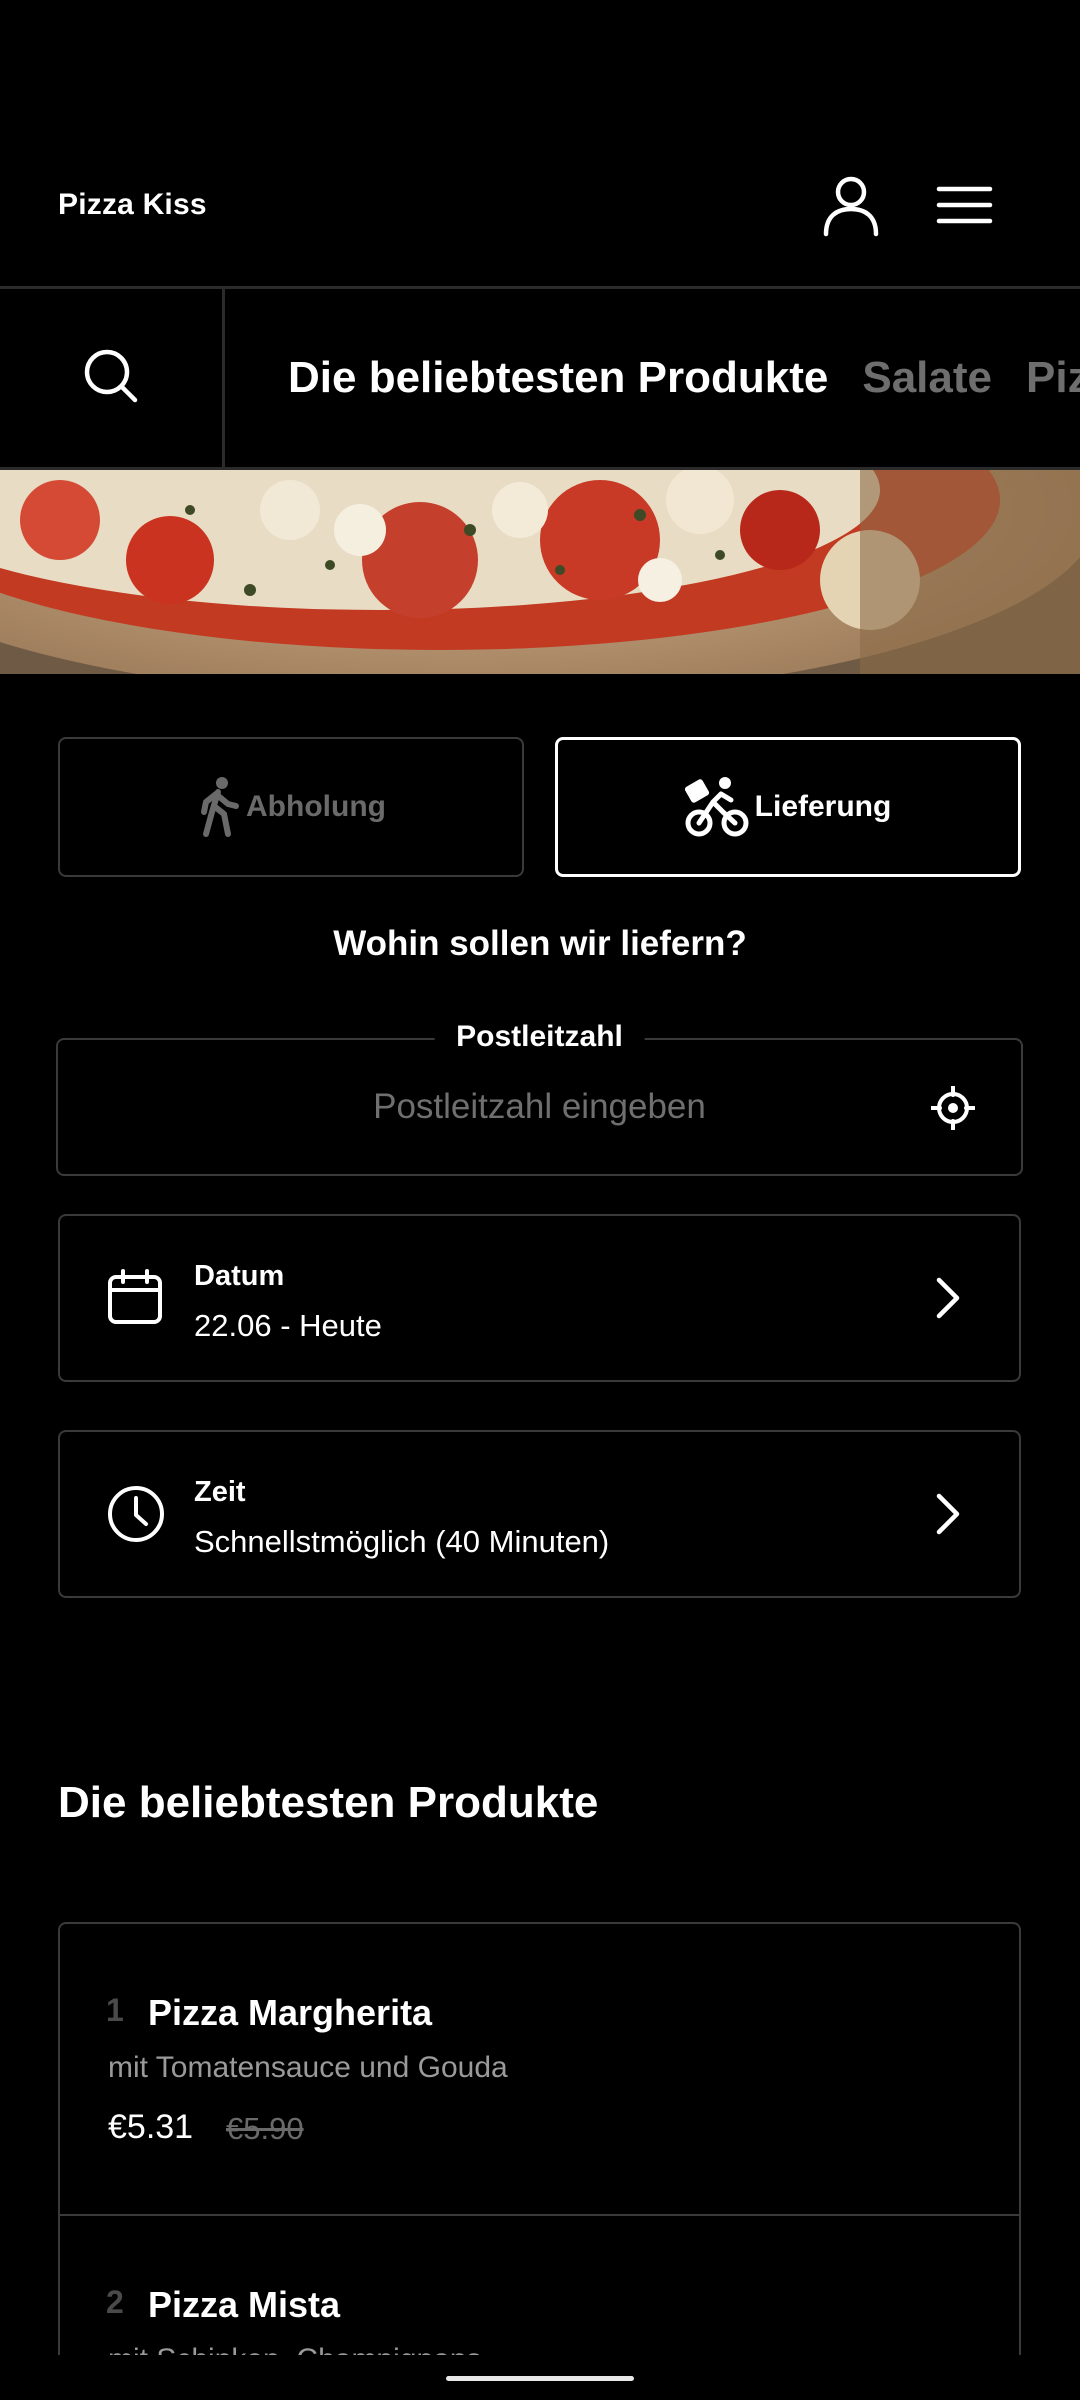 This screenshot has height=2400, width=1080. What do you see at coordinates (558, 378) in the screenshot?
I see `tab-beliebteste-produkte: Die beliebtesten Produkte` at bounding box center [558, 378].